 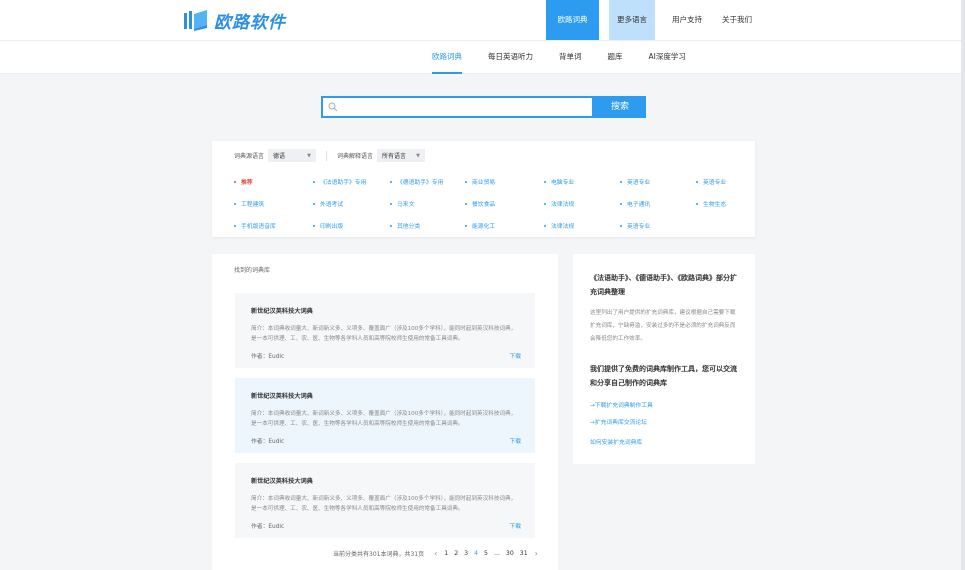 I want to click on chevron-right-icon: ›, so click(x=536, y=553).